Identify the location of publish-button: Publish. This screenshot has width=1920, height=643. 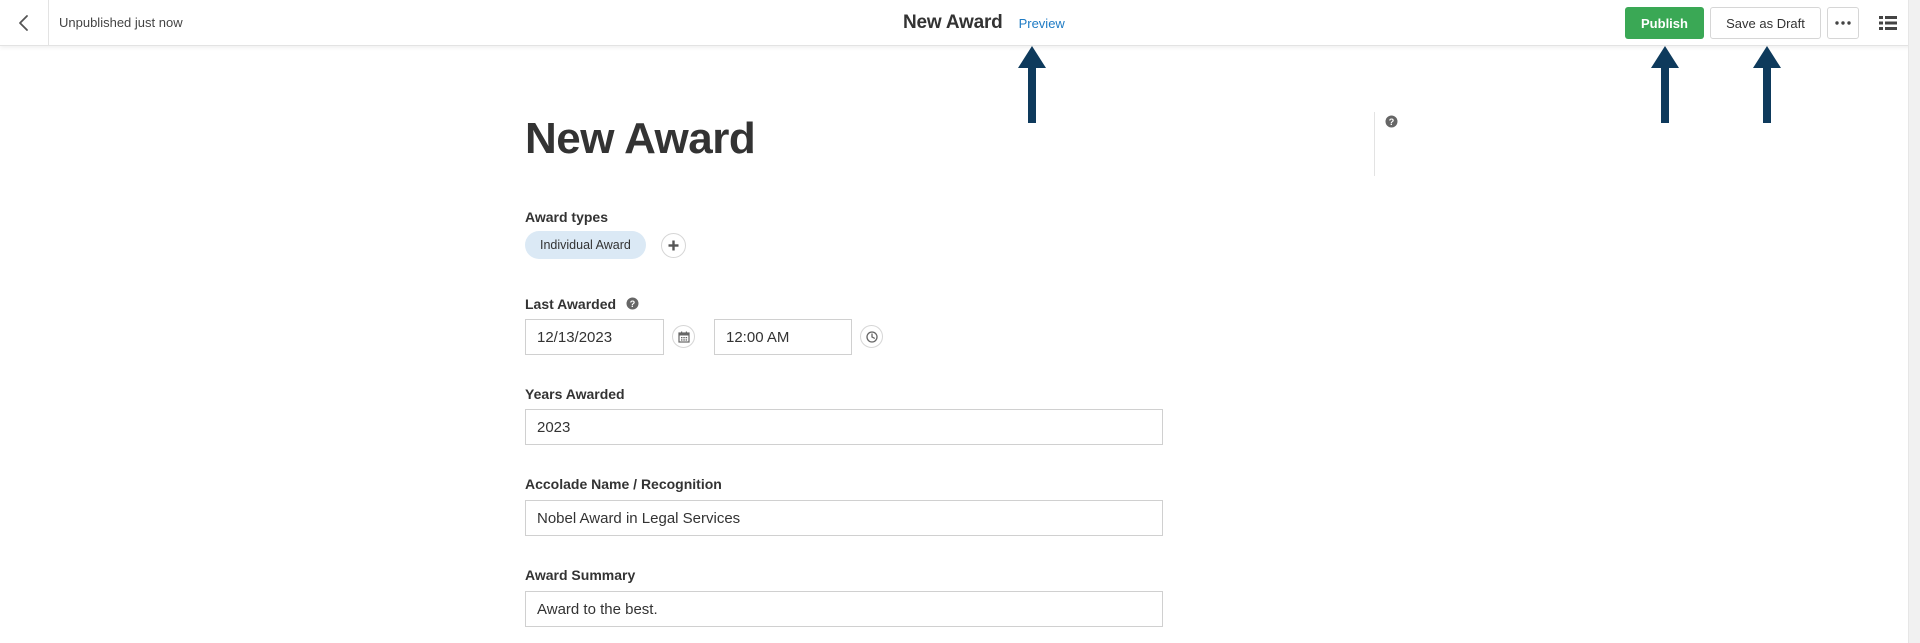
(1664, 23).